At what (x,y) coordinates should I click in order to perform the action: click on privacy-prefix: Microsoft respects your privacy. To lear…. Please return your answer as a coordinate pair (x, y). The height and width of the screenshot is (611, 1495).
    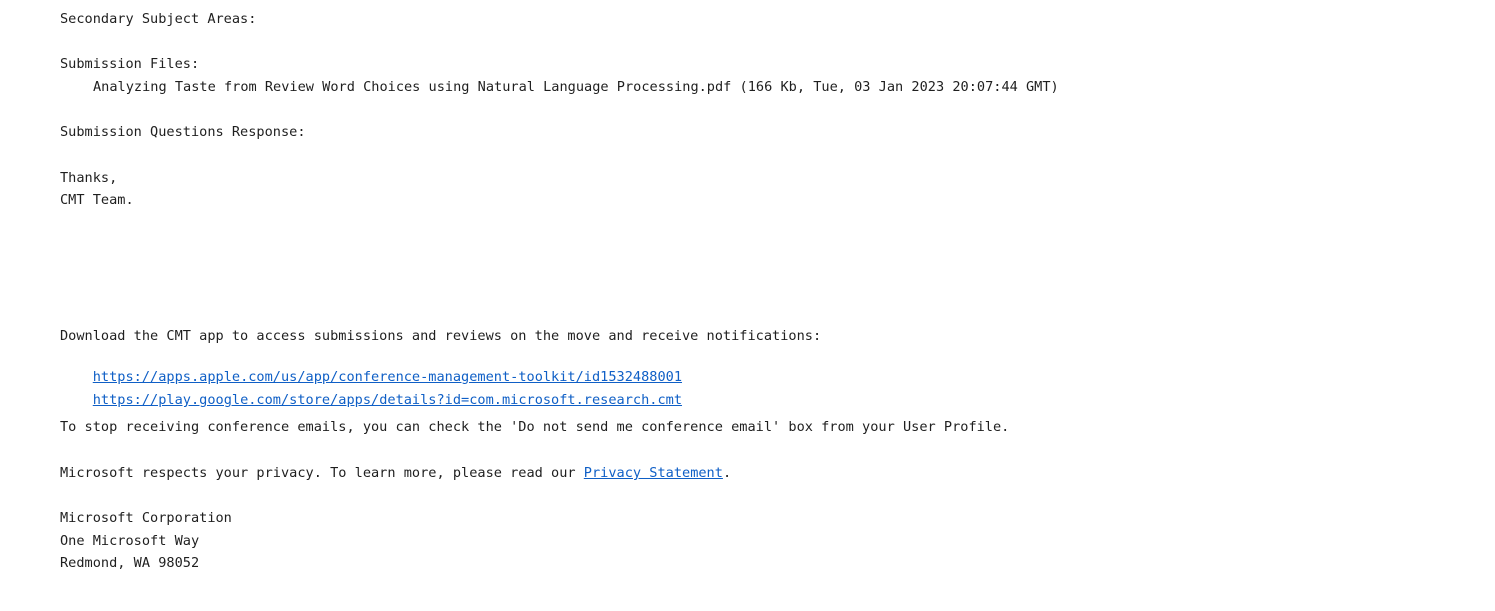
    Looking at the image, I should click on (322, 473).